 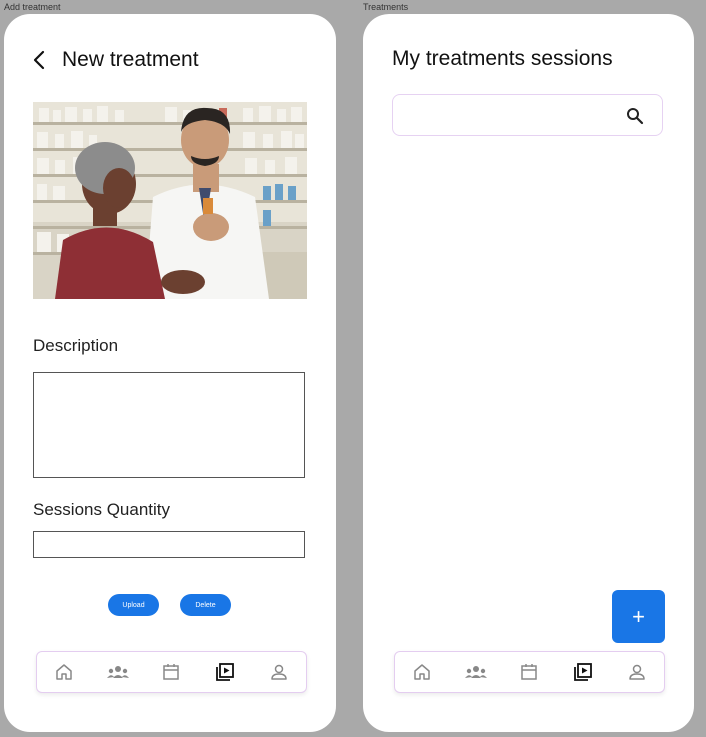 I want to click on search-input, so click(x=512, y=116).